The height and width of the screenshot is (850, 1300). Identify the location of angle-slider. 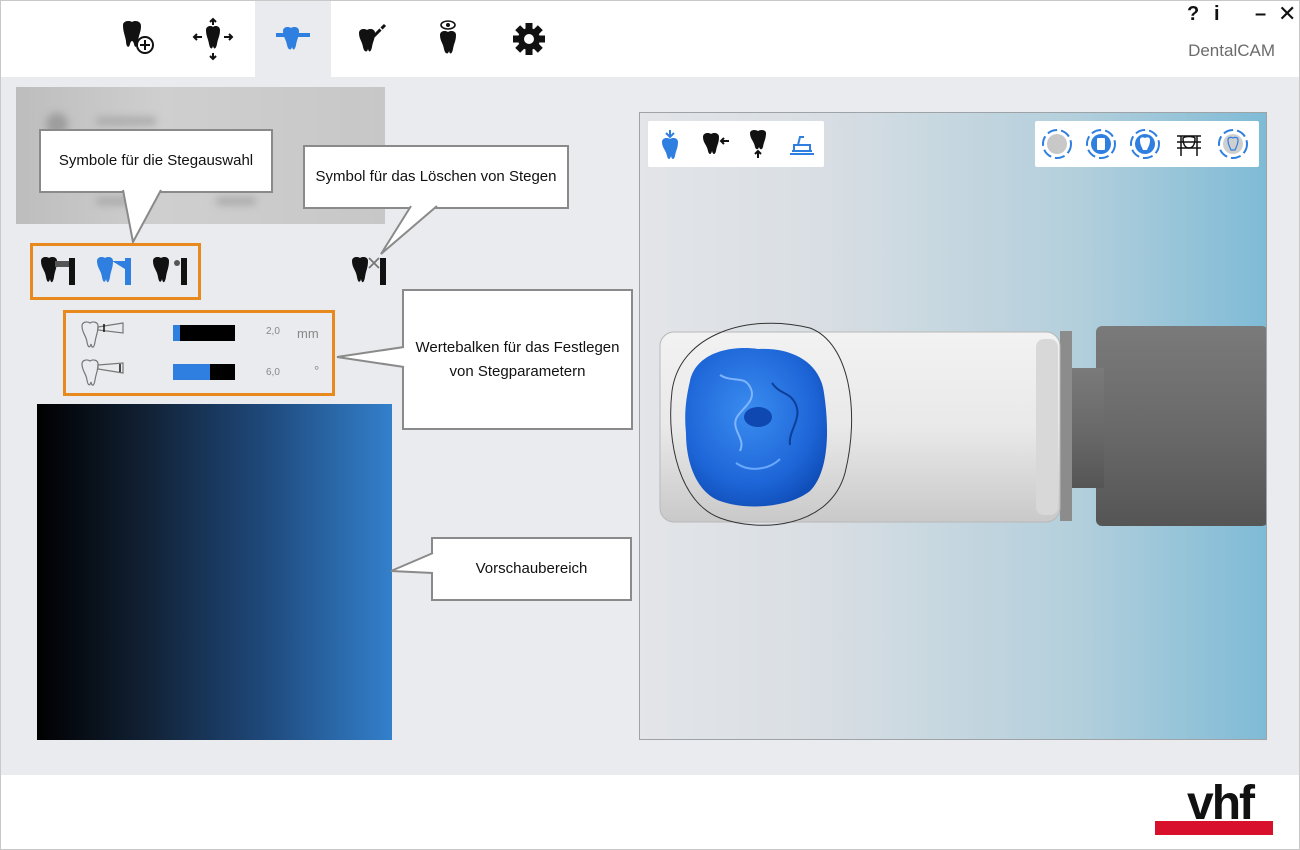
(204, 372).